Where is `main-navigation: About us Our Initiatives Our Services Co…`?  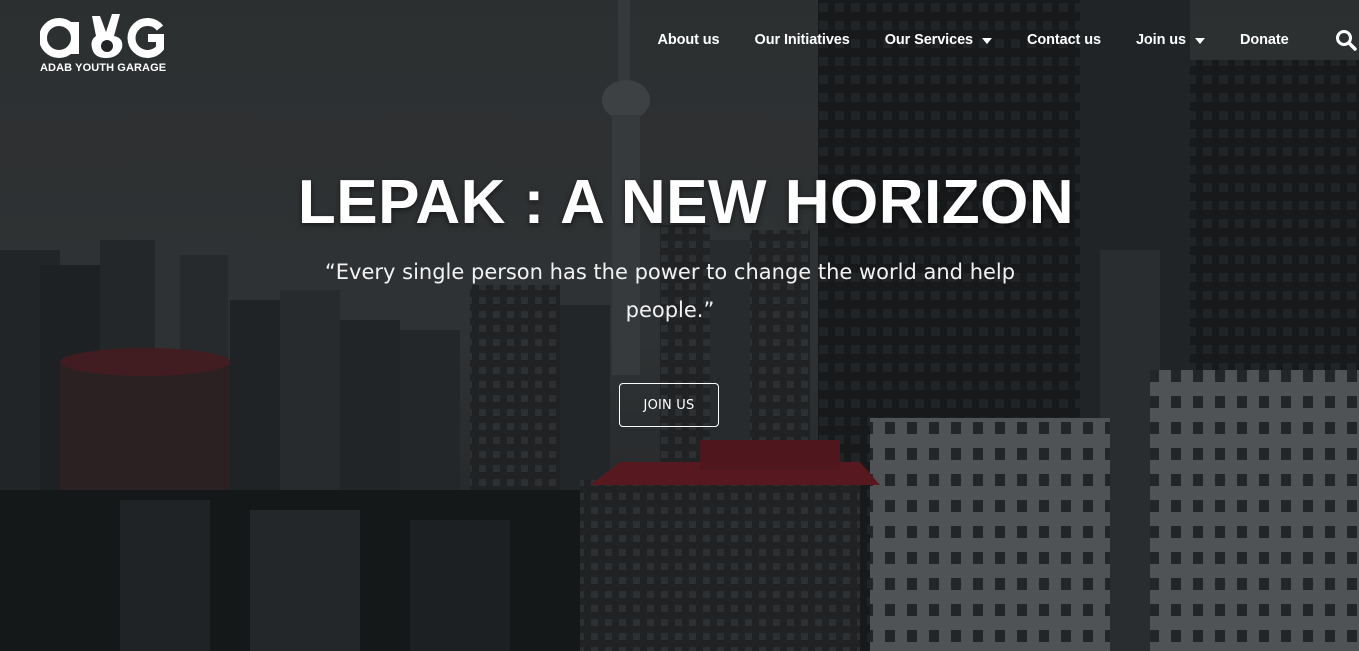
main-navigation: About us Our Initiatives Our Services Co… is located at coordinates (973, 40).